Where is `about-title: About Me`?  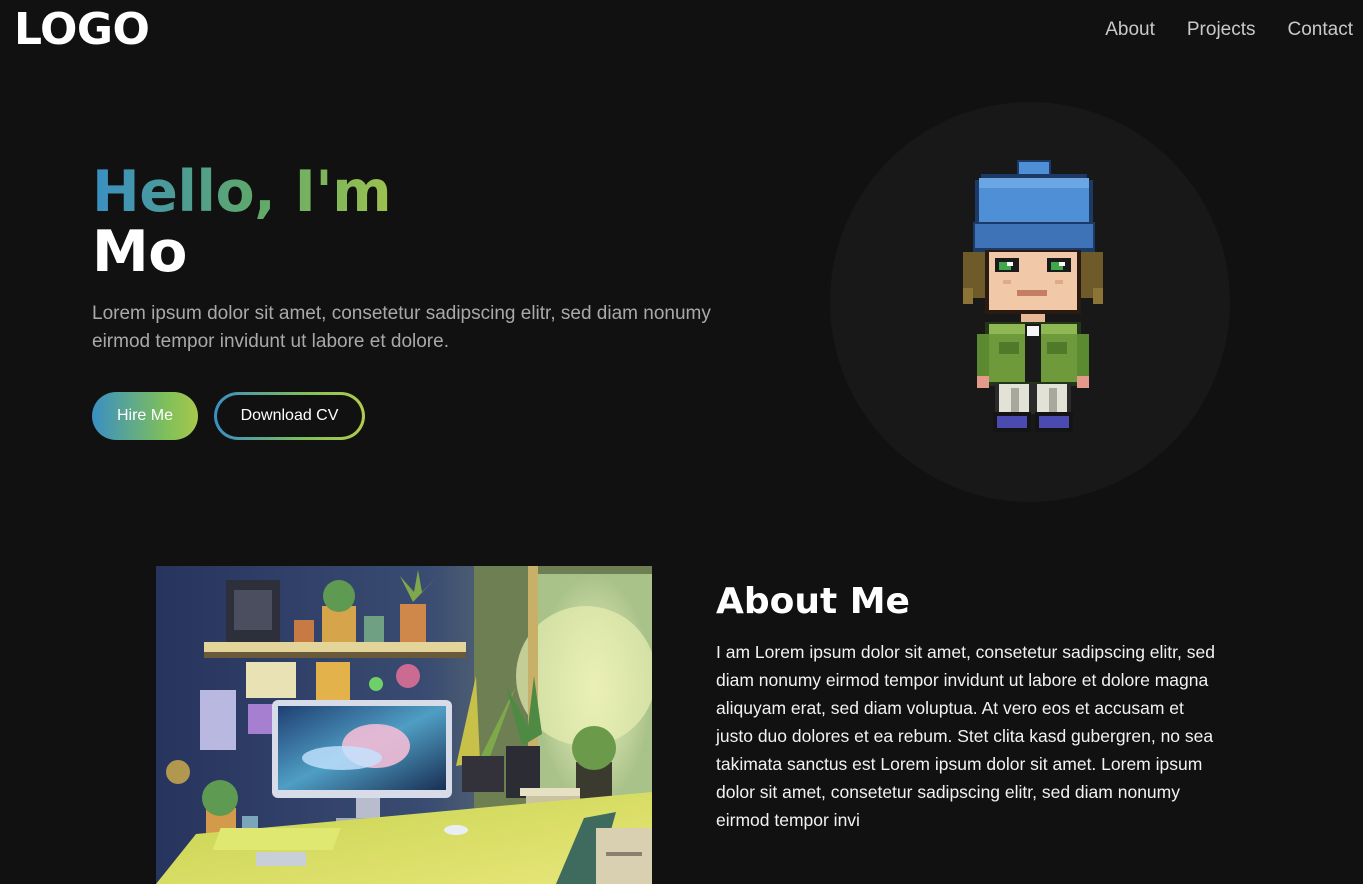
about-title: About Me is located at coordinates (813, 601).